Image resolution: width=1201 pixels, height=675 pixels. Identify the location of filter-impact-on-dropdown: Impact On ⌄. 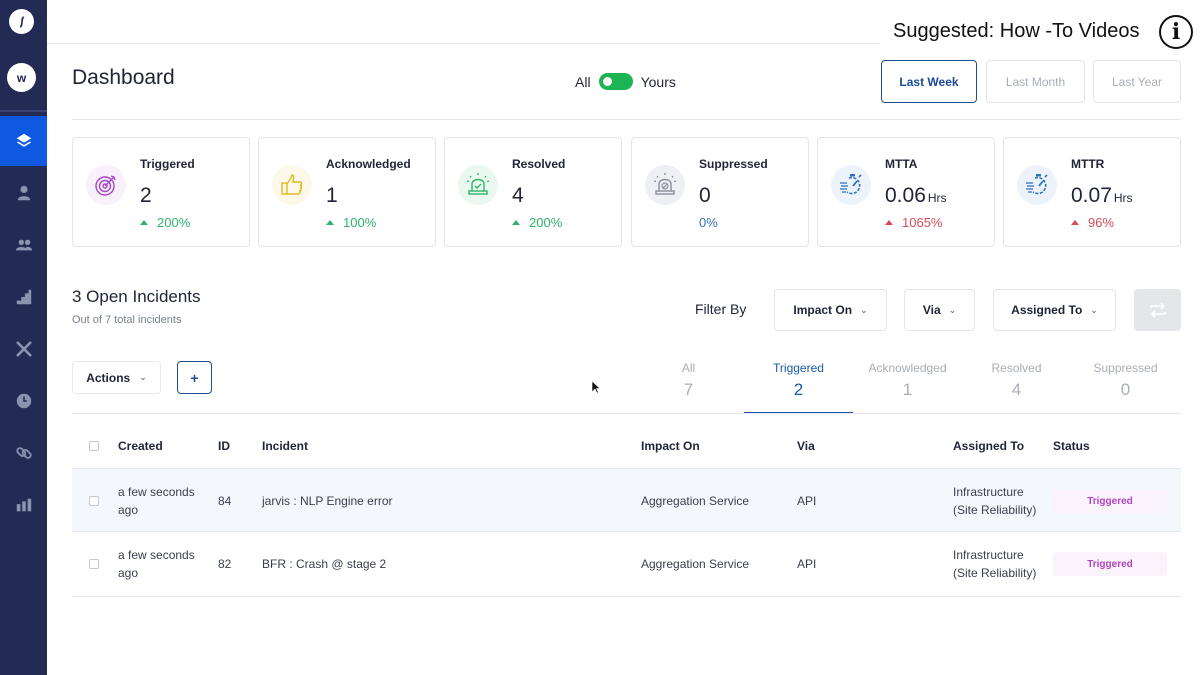
(830, 310).